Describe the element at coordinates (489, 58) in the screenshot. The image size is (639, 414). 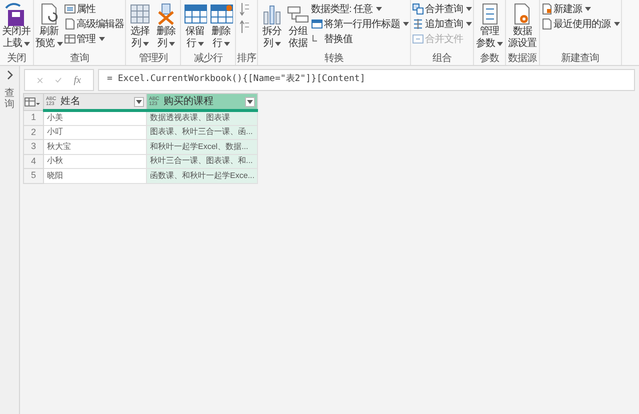
I see `group-label: 参数` at that location.